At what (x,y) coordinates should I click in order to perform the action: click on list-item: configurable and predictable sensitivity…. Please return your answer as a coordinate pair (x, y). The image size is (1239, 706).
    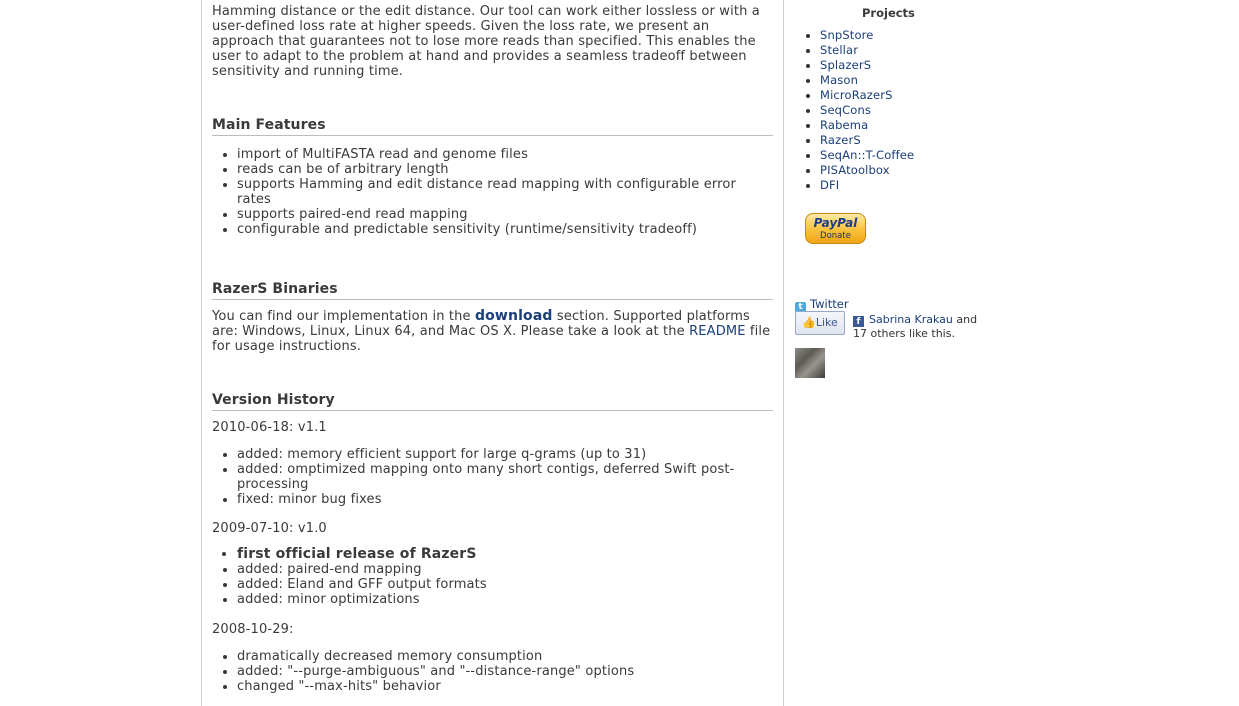
    Looking at the image, I should click on (505, 229).